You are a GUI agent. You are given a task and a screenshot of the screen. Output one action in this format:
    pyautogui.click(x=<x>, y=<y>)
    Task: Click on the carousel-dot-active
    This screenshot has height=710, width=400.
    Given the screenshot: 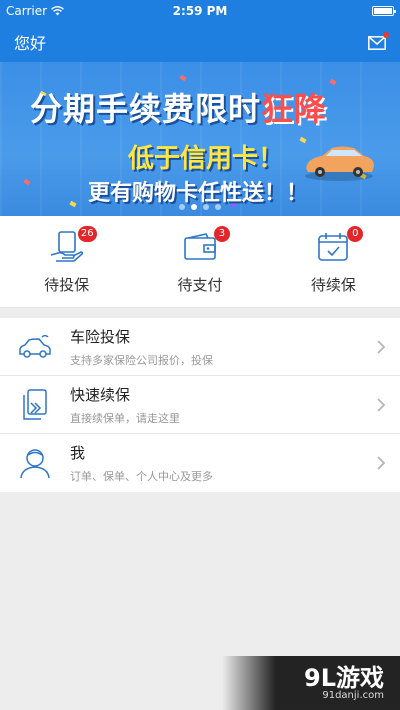 What is the action you would take?
    pyautogui.click(x=194, y=207)
    